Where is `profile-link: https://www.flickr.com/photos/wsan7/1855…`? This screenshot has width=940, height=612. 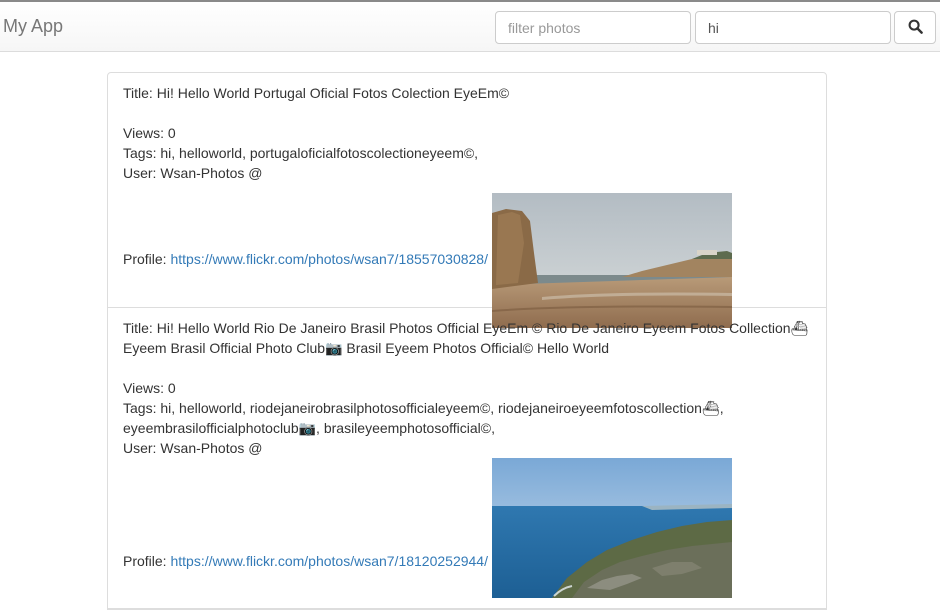
profile-link: https://www.flickr.com/photos/wsan7/1855… is located at coordinates (329, 259).